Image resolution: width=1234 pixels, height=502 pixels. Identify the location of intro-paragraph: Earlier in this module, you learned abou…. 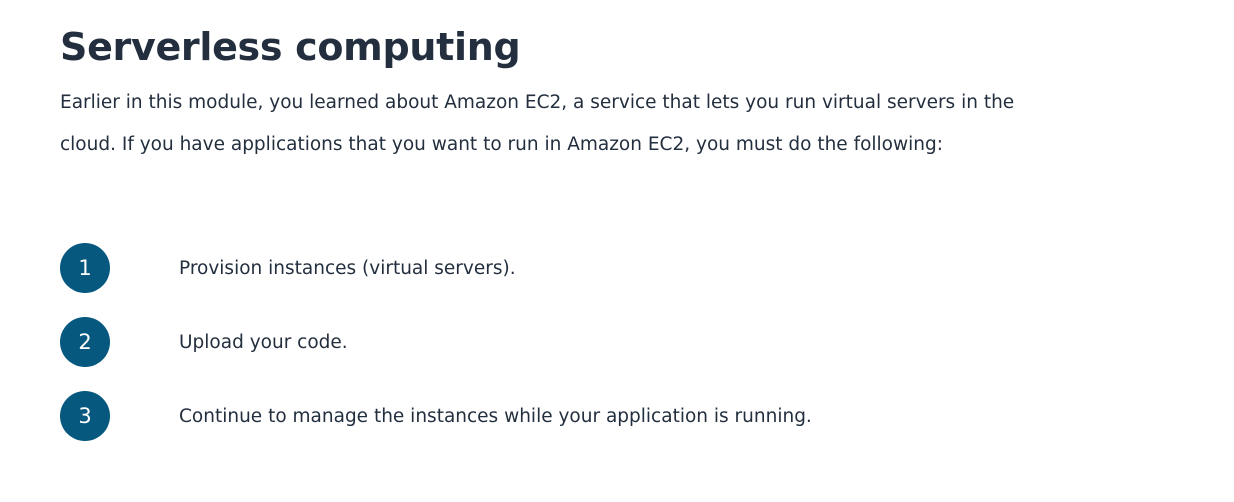
(537, 123).